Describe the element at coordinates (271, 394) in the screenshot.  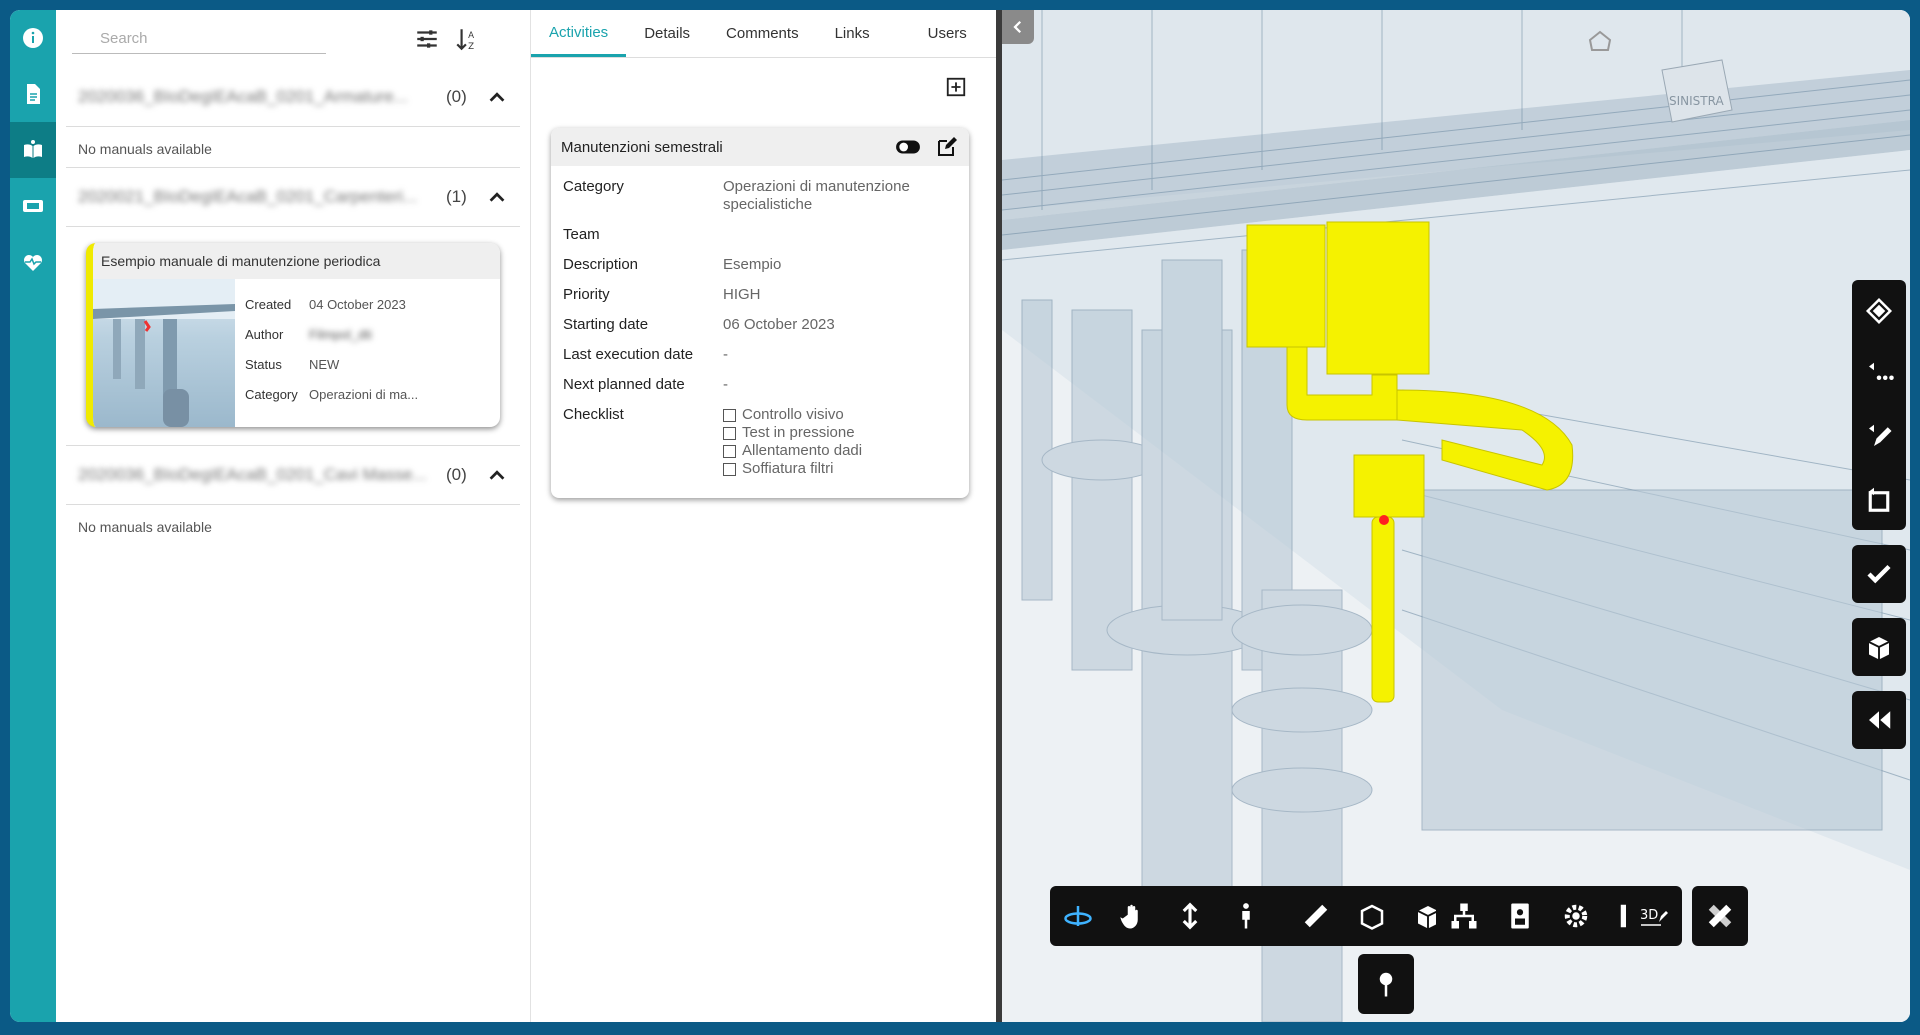
I see `category-label: Category` at that location.